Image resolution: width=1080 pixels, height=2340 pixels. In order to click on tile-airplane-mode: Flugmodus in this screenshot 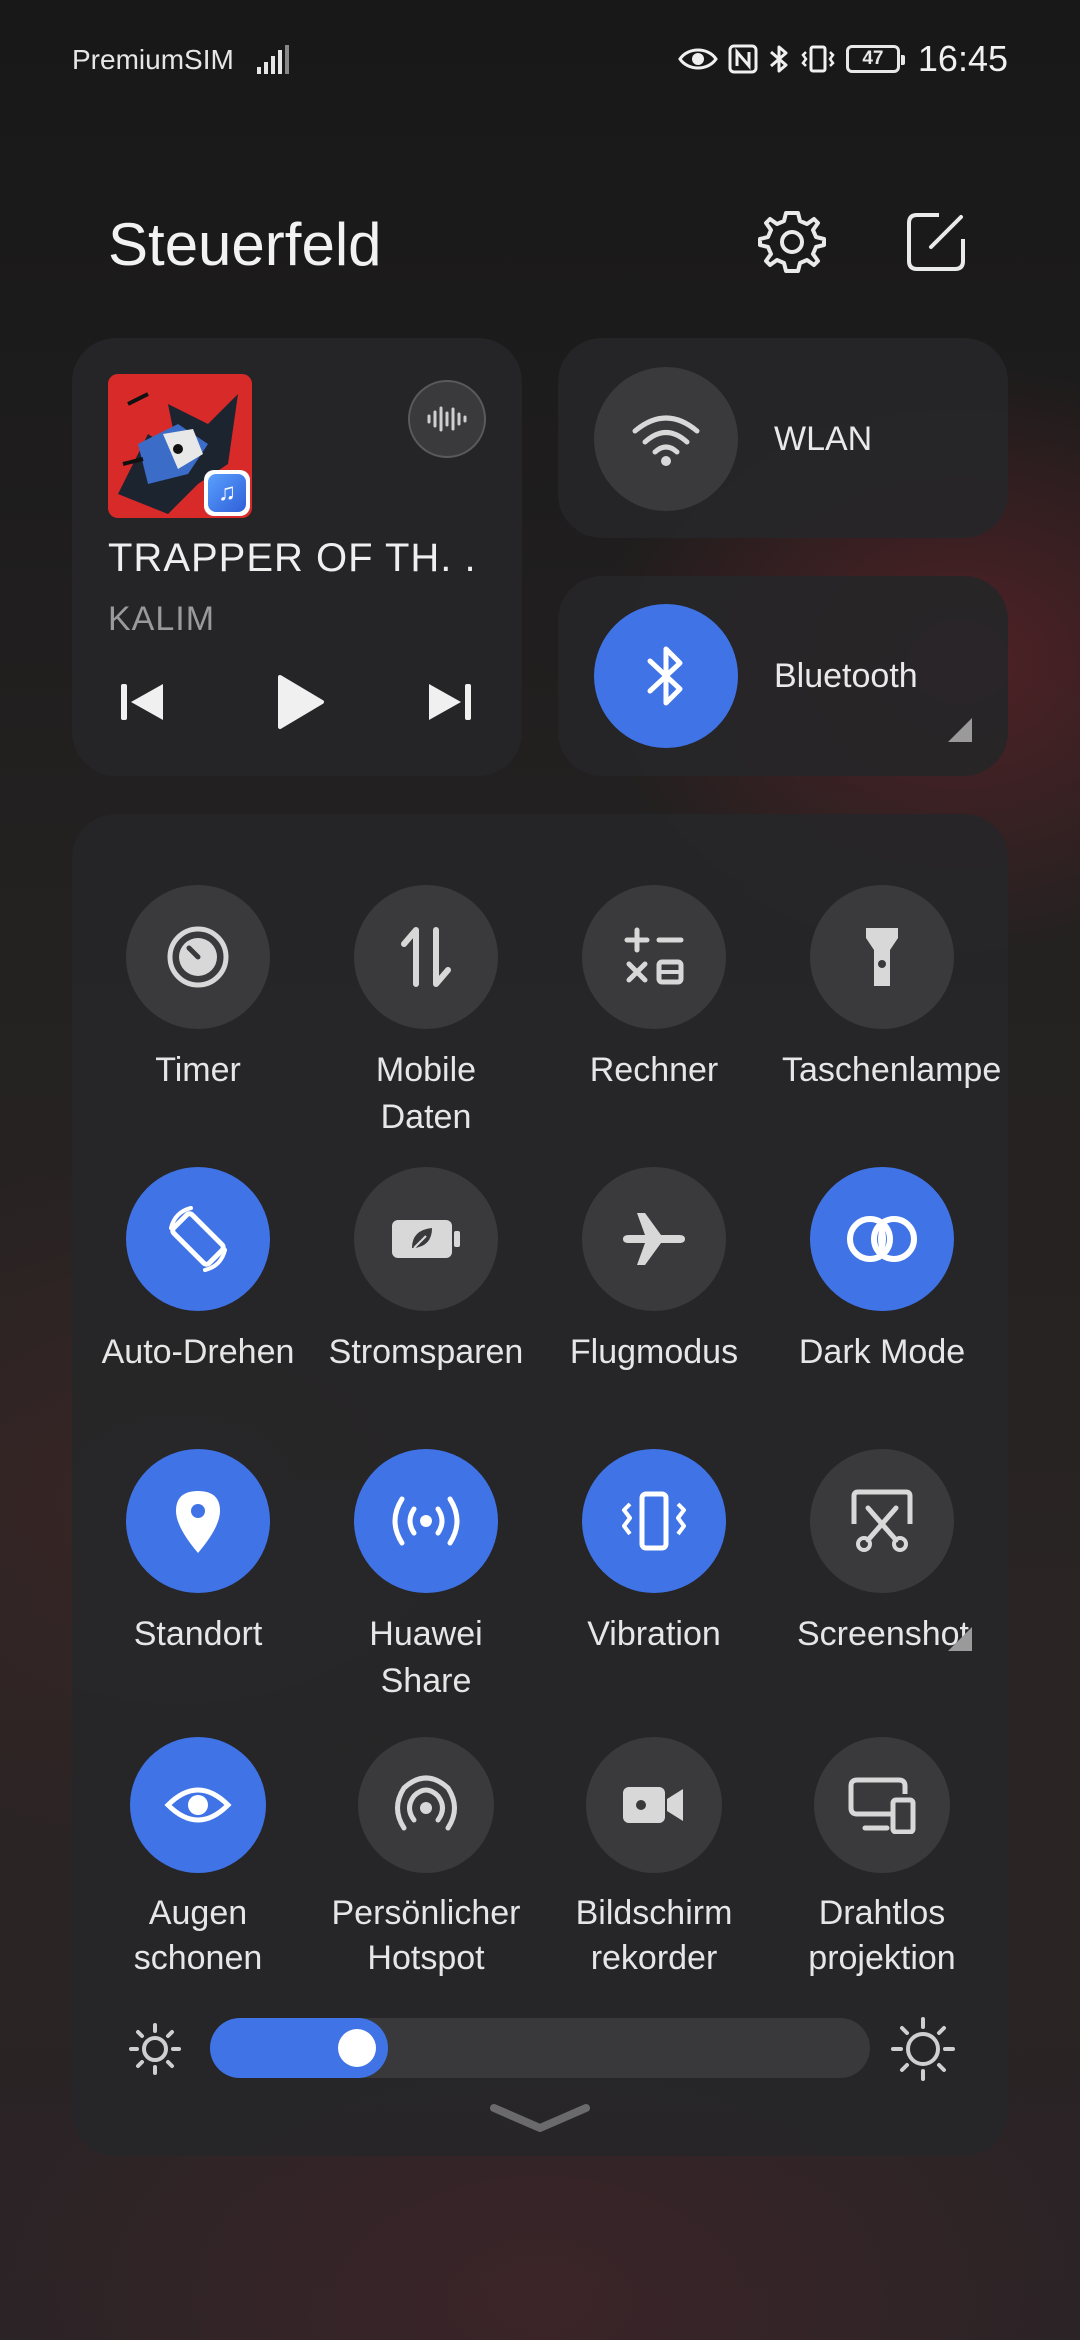, I will do `click(654, 1271)`.